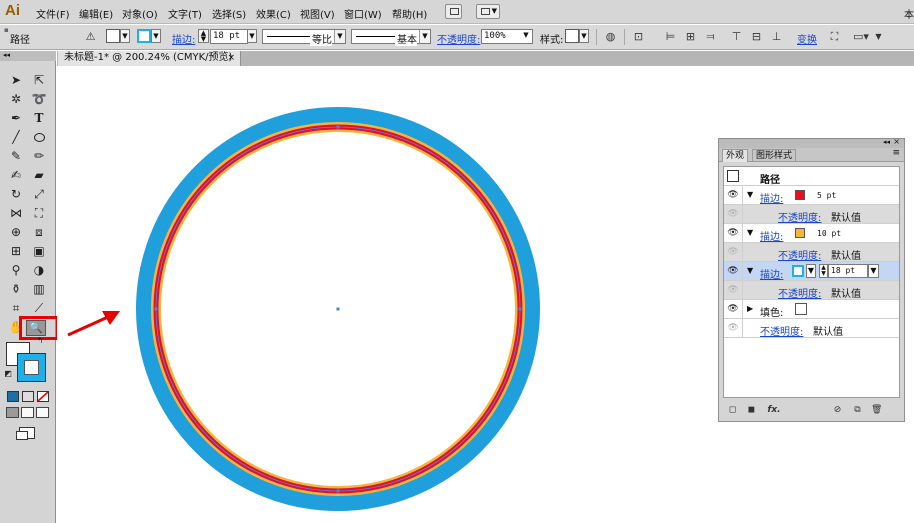 The image size is (914, 523). I want to click on menu-window: 窗口(W), so click(363, 13).